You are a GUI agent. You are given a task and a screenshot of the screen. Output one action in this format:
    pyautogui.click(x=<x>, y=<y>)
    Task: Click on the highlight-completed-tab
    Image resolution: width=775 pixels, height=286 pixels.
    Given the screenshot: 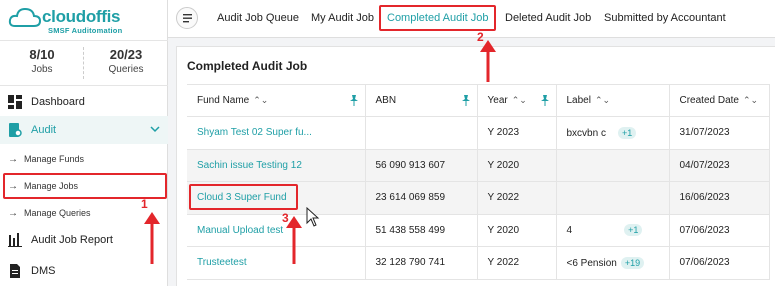 What is the action you would take?
    pyautogui.click(x=437, y=18)
    